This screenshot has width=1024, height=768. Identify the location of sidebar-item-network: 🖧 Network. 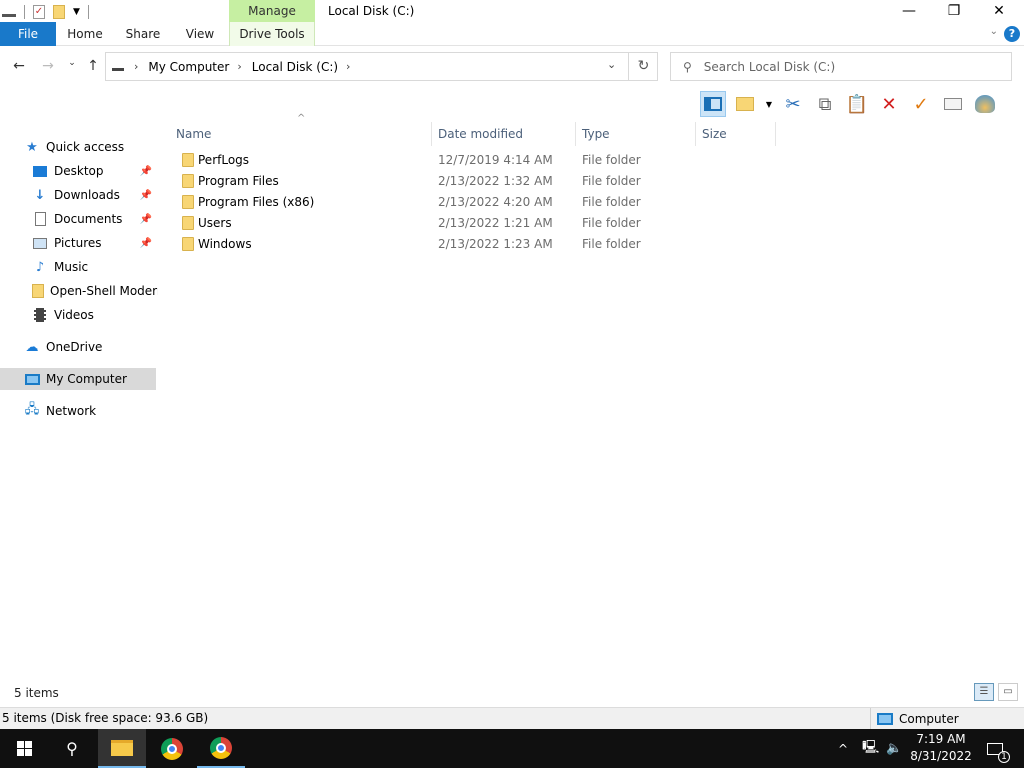
(102, 411).